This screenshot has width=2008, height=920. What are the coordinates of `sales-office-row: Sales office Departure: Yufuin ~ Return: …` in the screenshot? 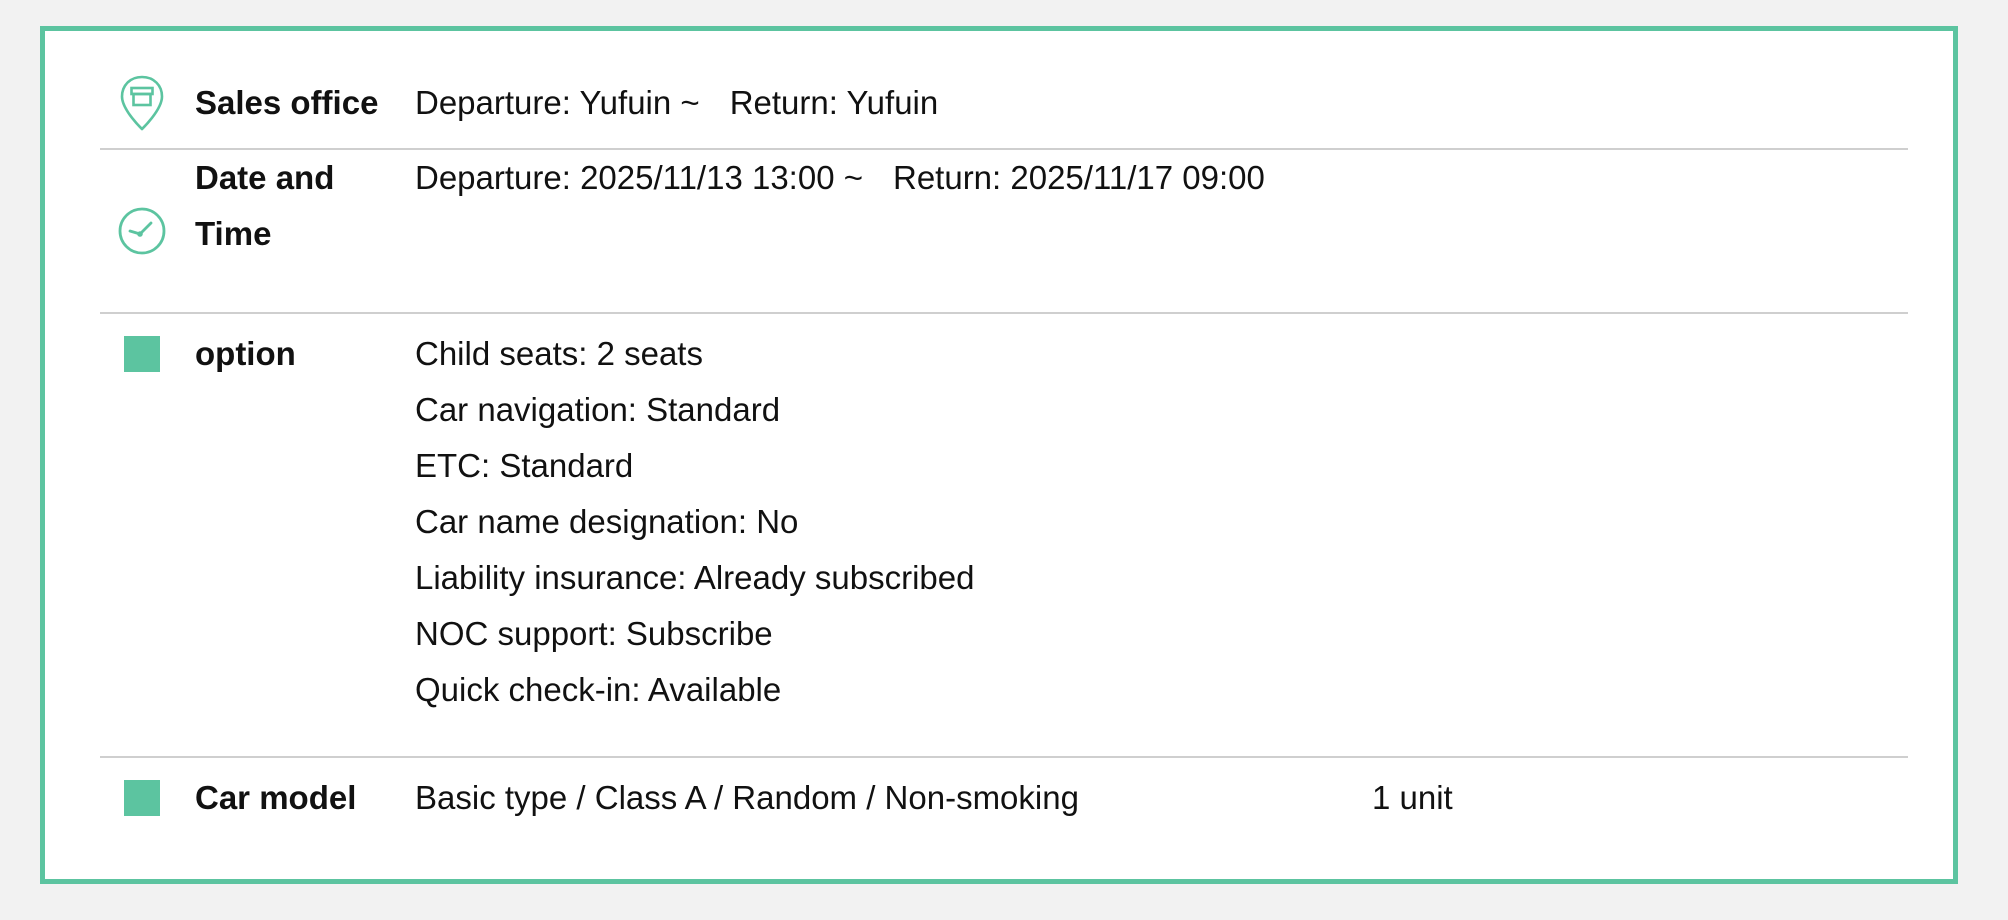 It's located at (1004, 103).